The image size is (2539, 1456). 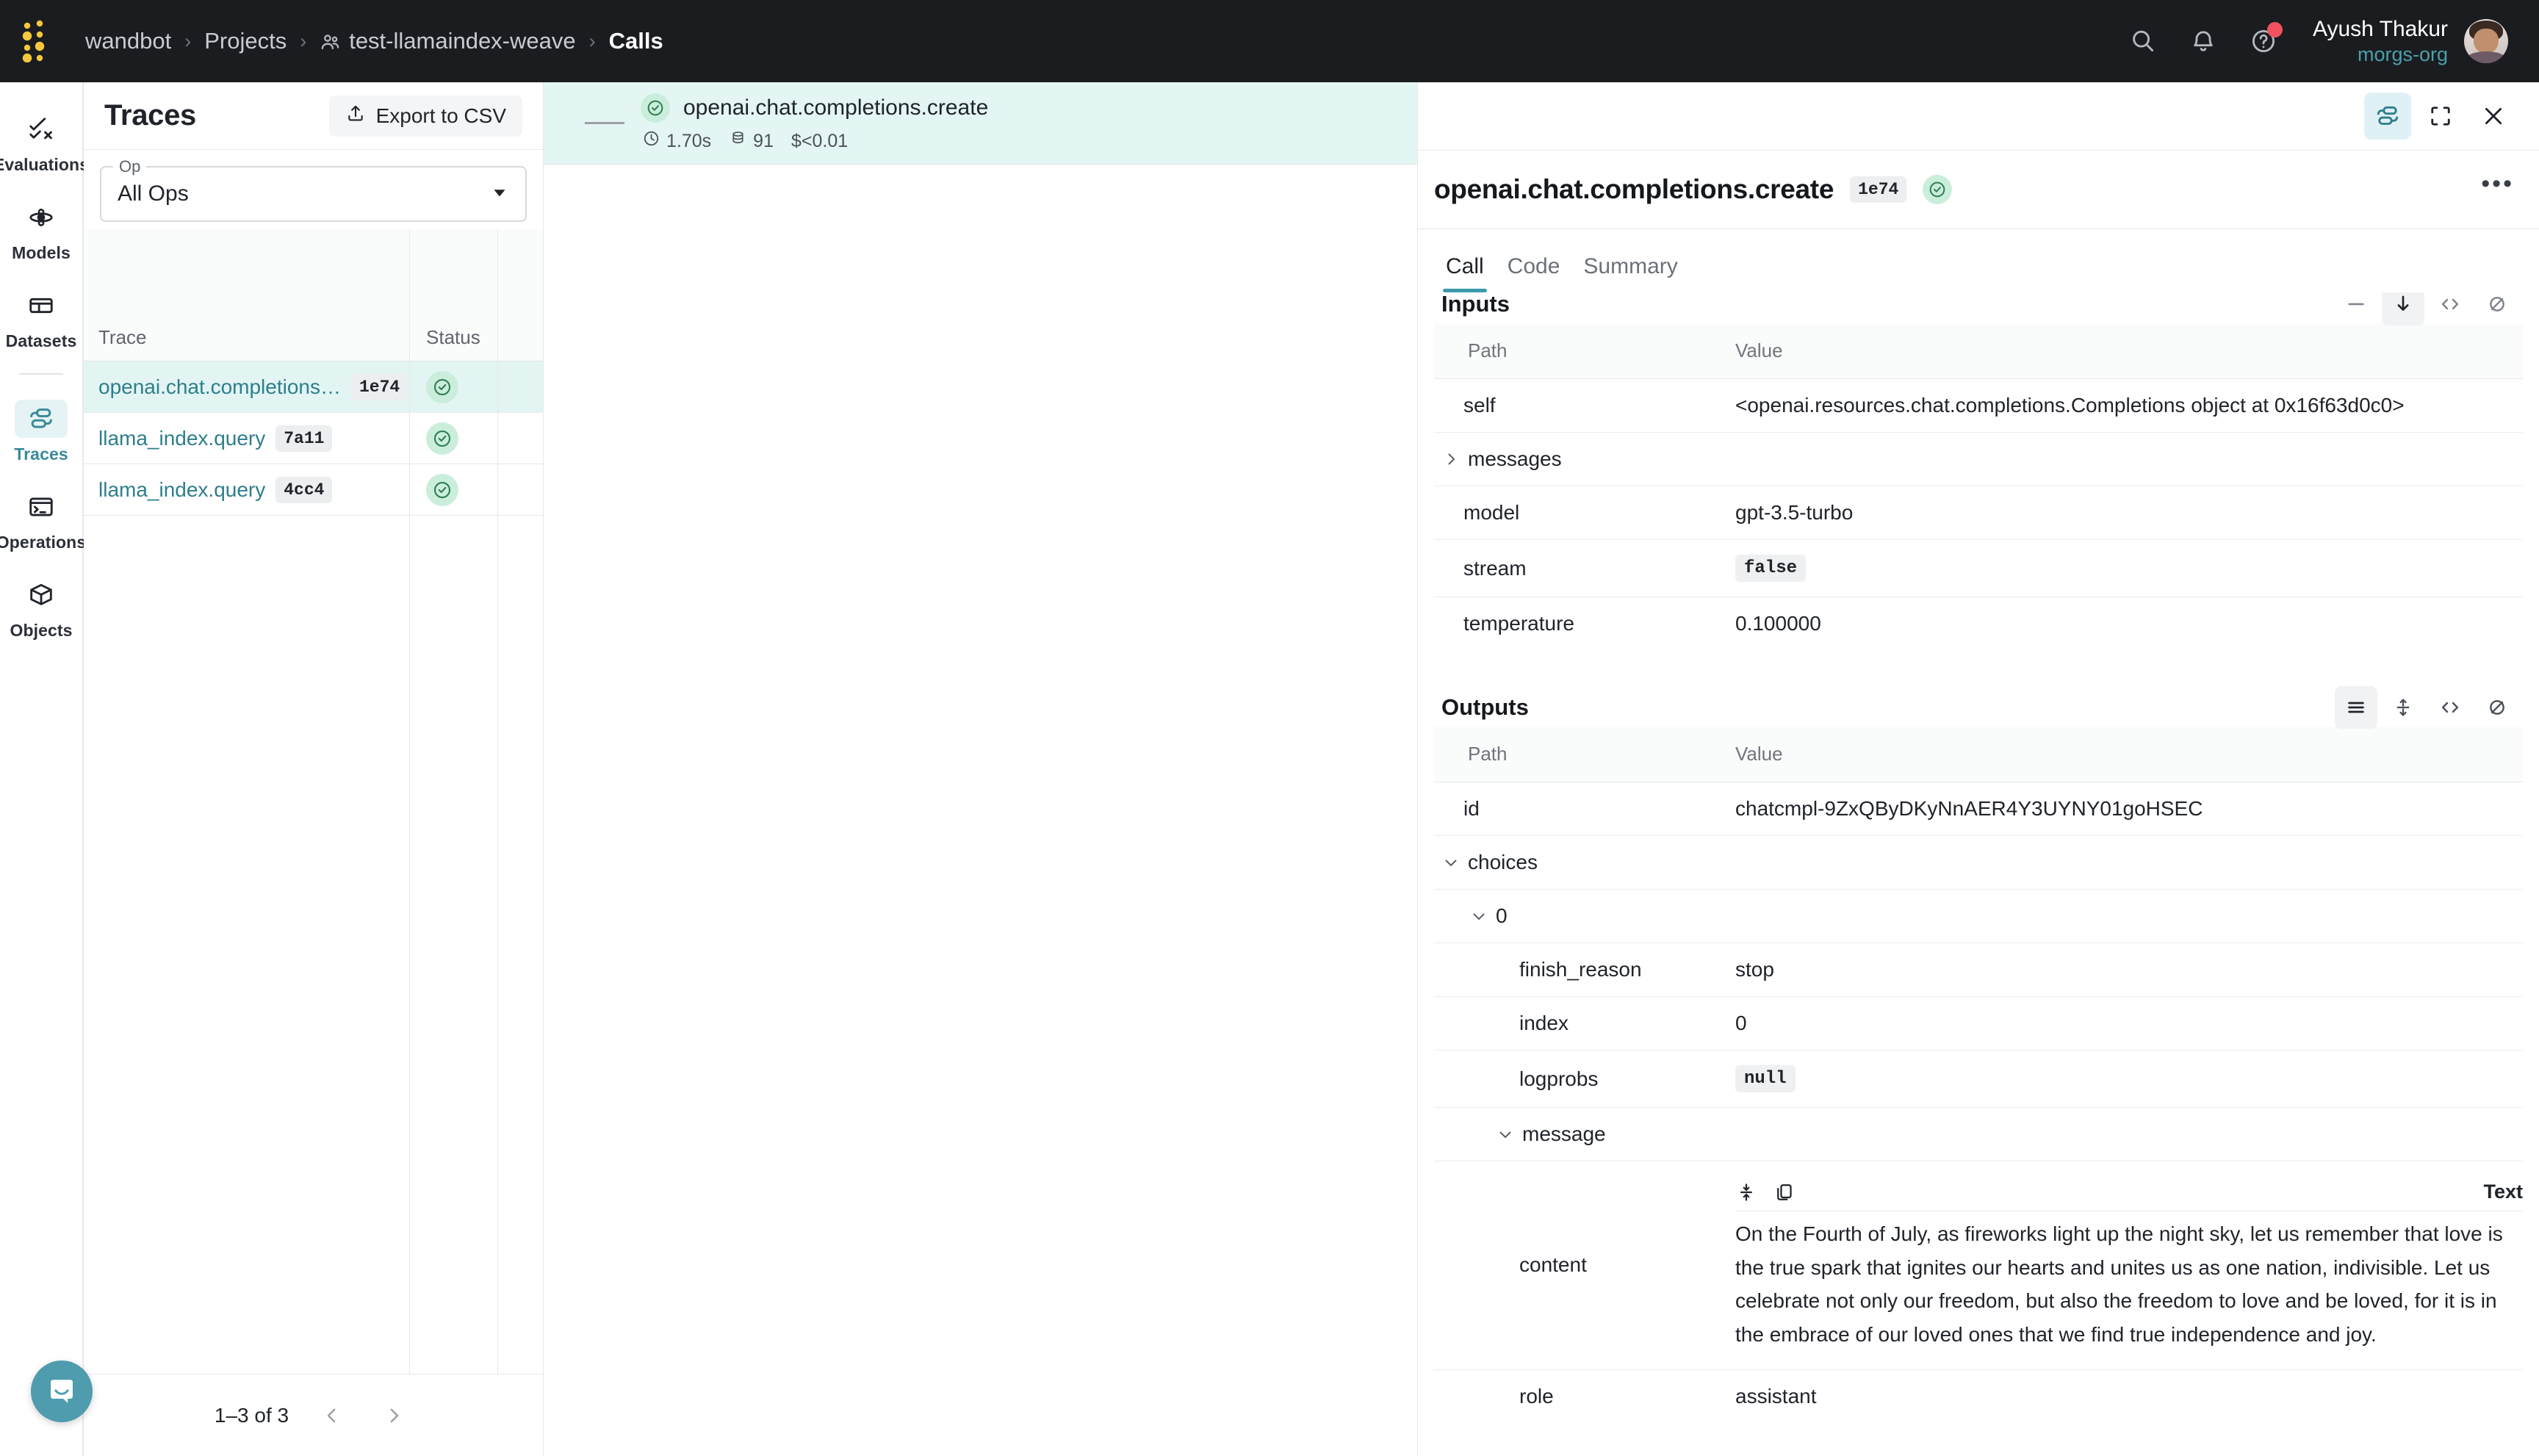 What do you see at coordinates (1630, 273) in the screenshot?
I see `tab-summary: Summary` at bounding box center [1630, 273].